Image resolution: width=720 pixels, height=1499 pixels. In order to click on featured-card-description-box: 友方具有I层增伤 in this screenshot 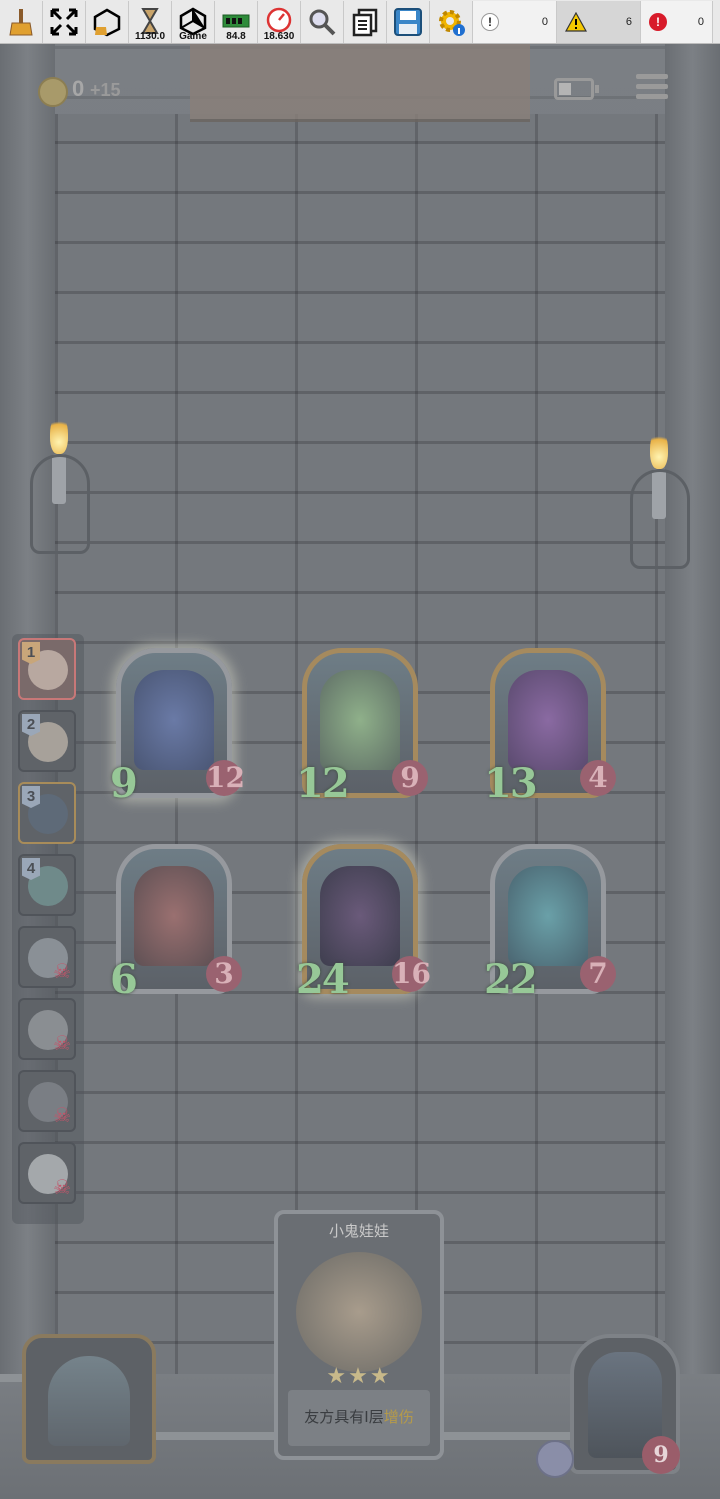, I will do `click(359, 1418)`.